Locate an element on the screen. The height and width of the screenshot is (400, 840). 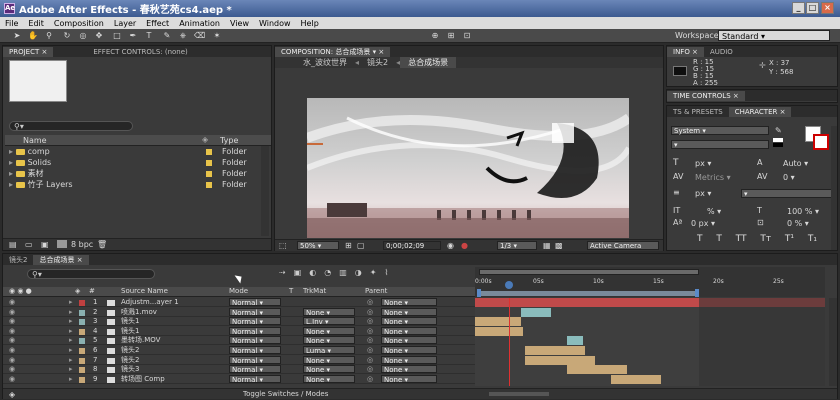
menu-edit: Edit is located at coordinates (36, 23).